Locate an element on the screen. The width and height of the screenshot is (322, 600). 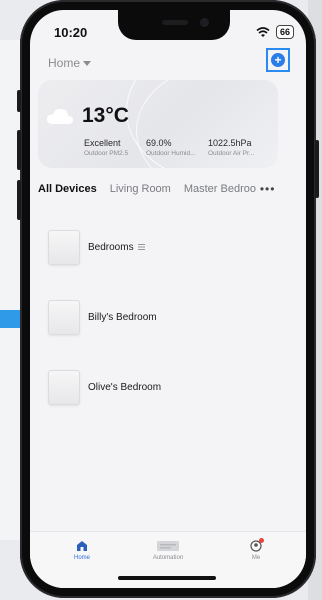
mute-switch is located at coordinates (19, 101).